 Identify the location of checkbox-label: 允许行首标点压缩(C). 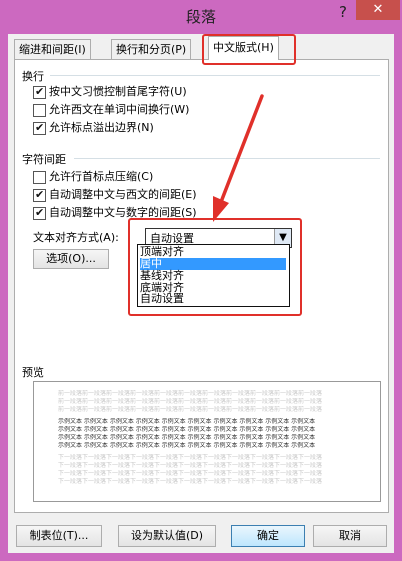
(101, 176).